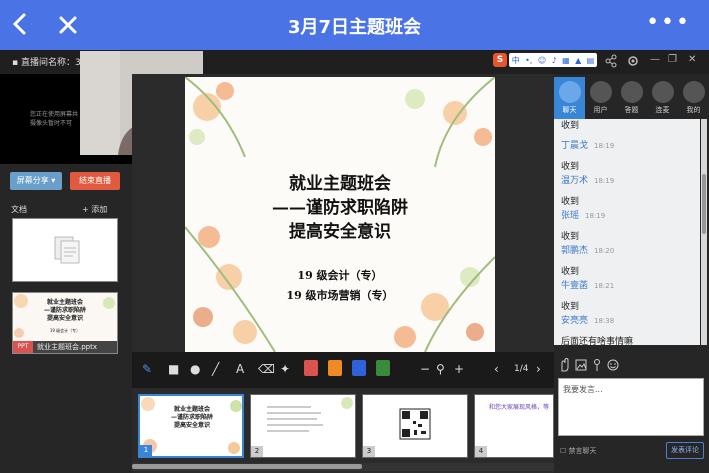 The height and width of the screenshot is (473, 709). I want to click on slide-thumbnail: 就业主题班会 —谨防求职陷阱 提高安全意识 1, so click(191, 426).